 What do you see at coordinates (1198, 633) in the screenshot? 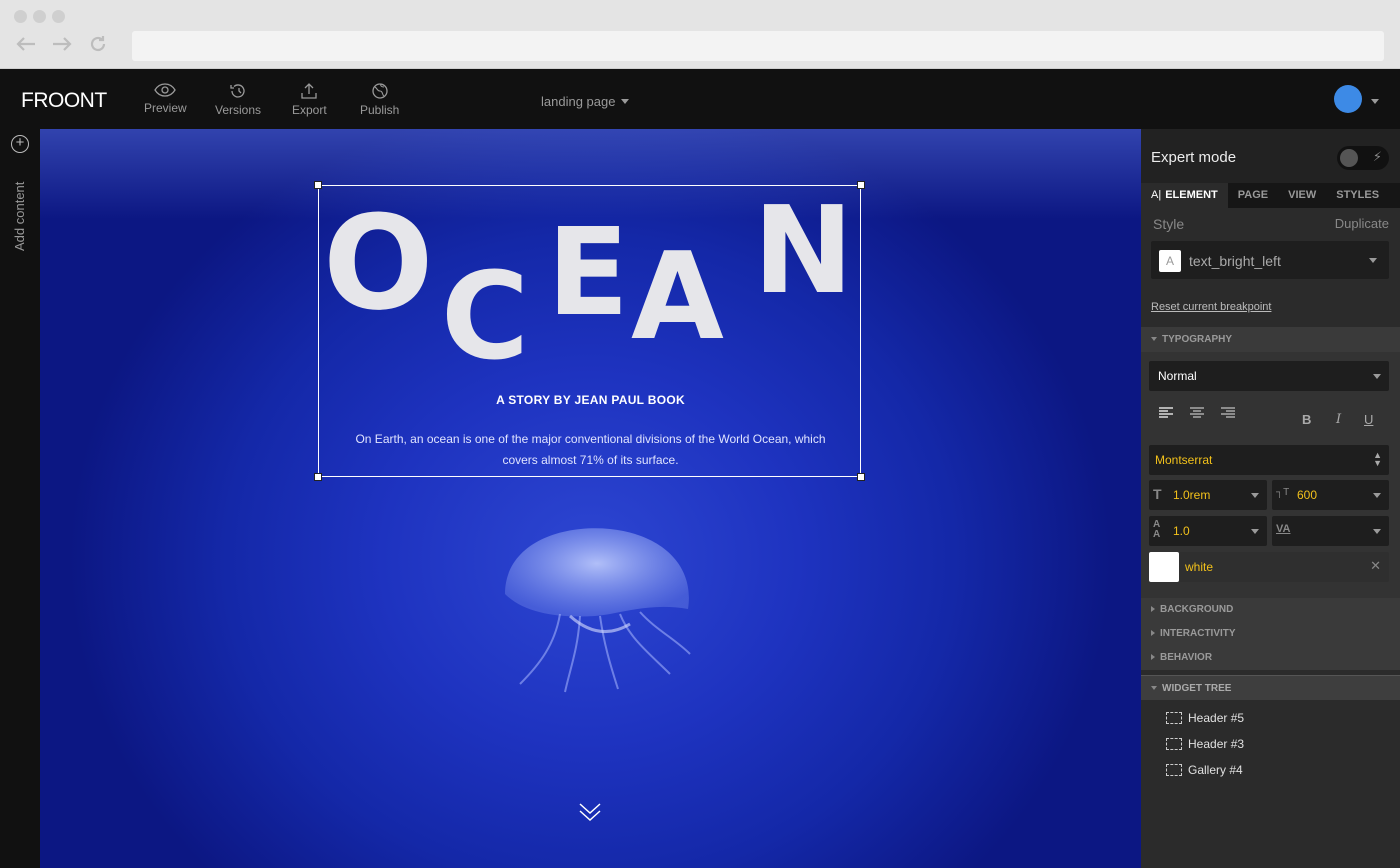
I see `interactivity-header-label: INTERACTIVITY` at bounding box center [1198, 633].